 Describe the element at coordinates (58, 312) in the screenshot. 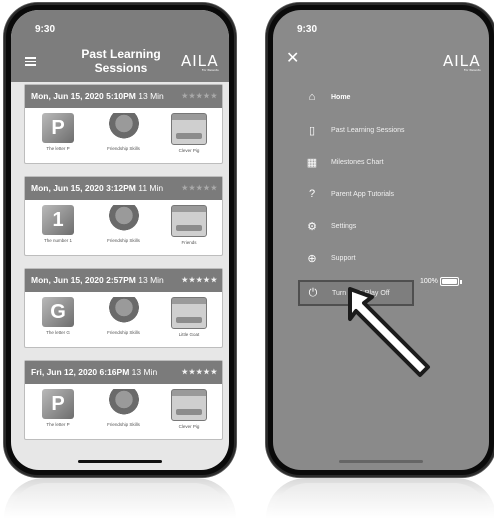

I see `letter-card-thumbnail: G` at that location.